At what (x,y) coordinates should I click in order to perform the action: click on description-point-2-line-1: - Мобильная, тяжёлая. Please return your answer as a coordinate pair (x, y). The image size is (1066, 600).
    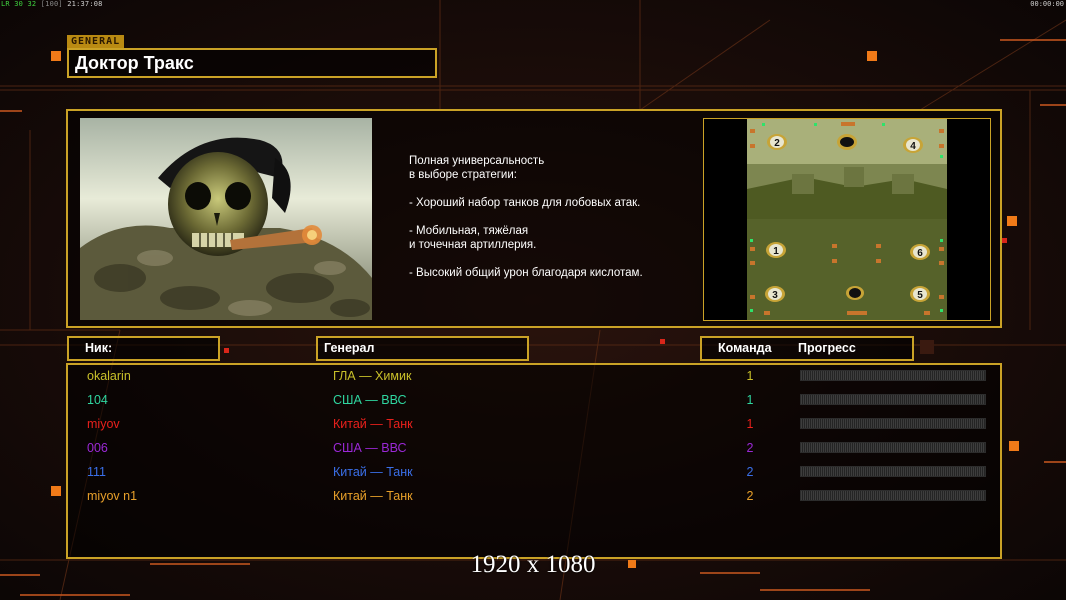
    Looking at the image, I should click on (469, 231).